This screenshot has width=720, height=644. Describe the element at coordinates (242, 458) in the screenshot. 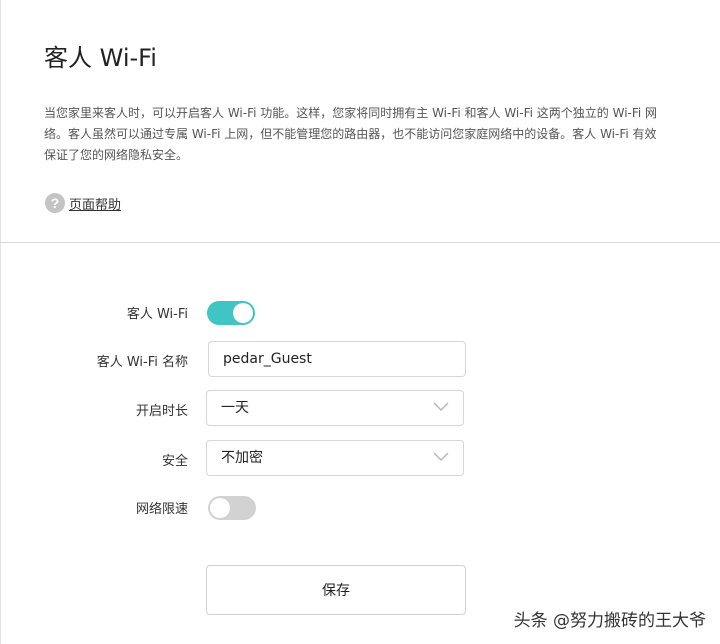

I see `security-value: 不加密` at that location.